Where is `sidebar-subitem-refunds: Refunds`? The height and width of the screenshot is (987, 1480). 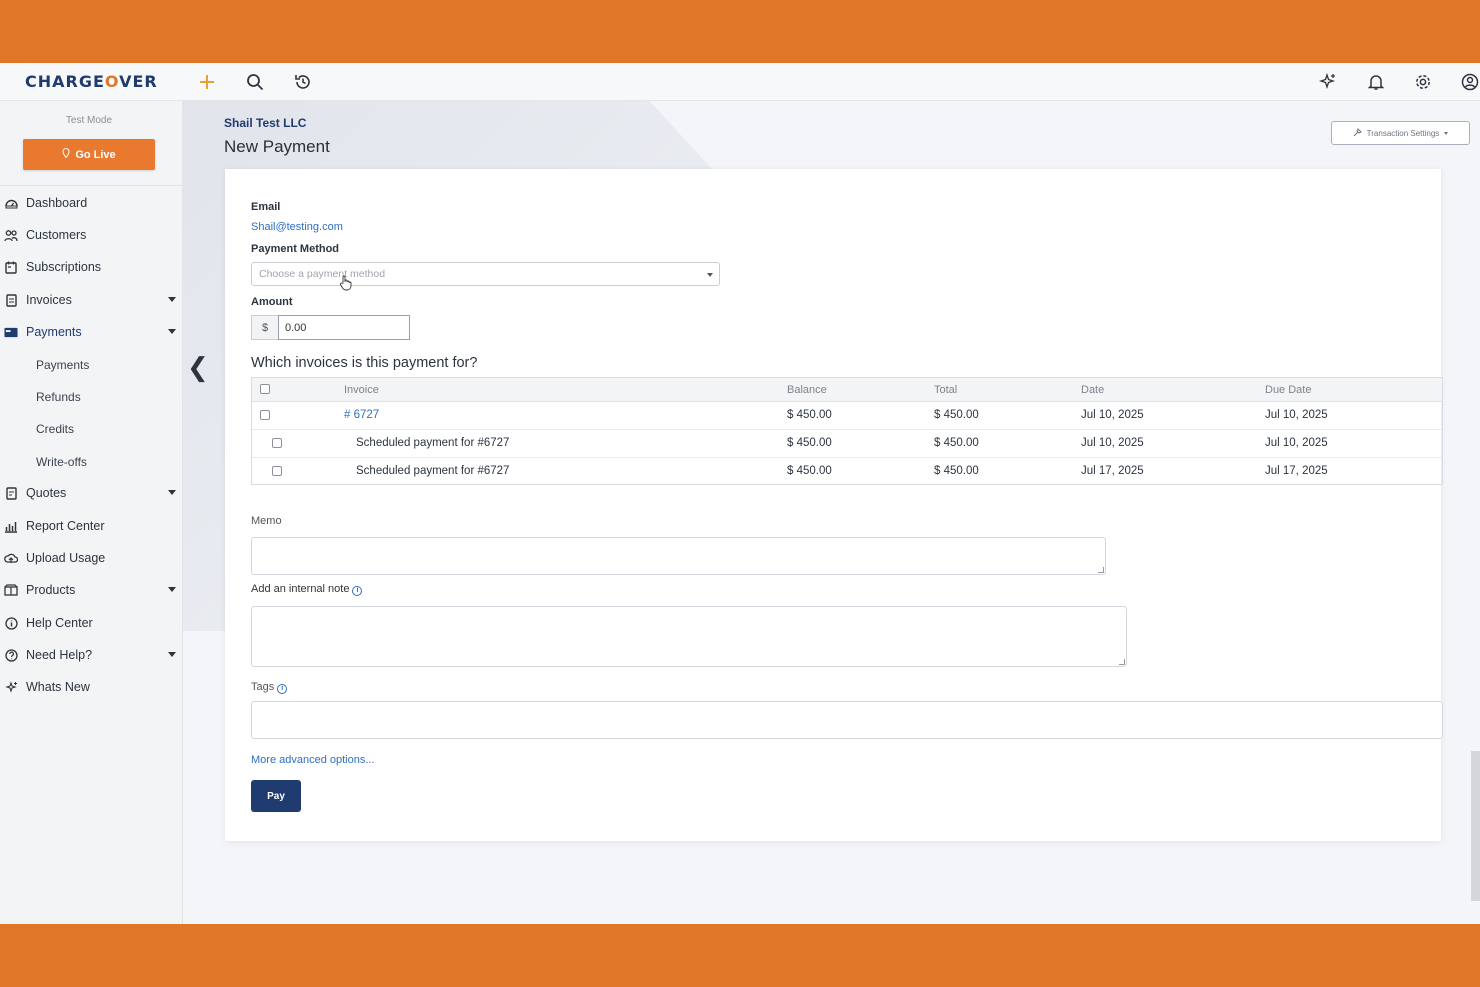
sidebar-subitem-refunds: Refunds is located at coordinates (58, 397).